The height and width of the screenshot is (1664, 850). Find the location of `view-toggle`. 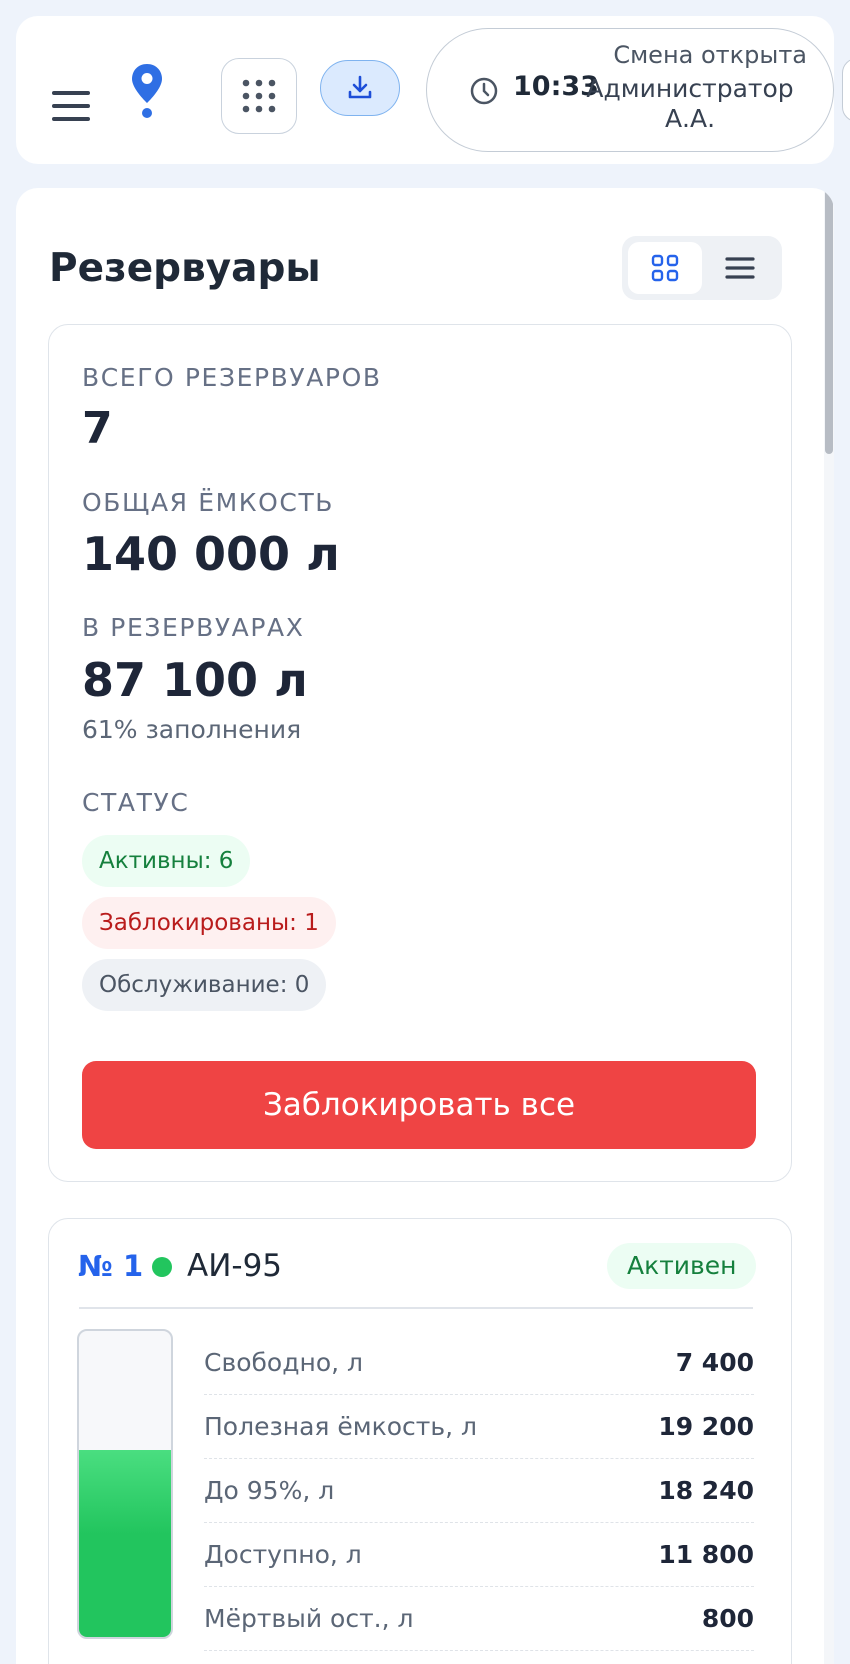

view-toggle is located at coordinates (702, 268).